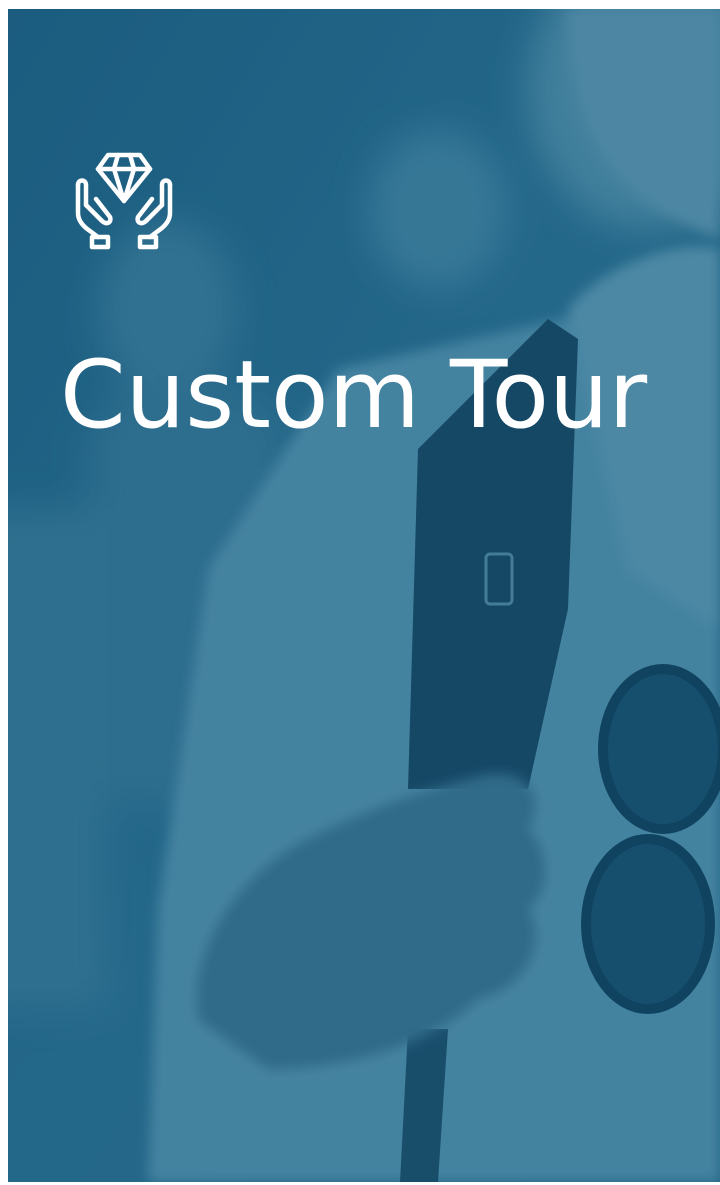 The height and width of the screenshot is (1185, 720). What do you see at coordinates (124, 203) in the screenshot?
I see `hands-diamond-icon` at bounding box center [124, 203].